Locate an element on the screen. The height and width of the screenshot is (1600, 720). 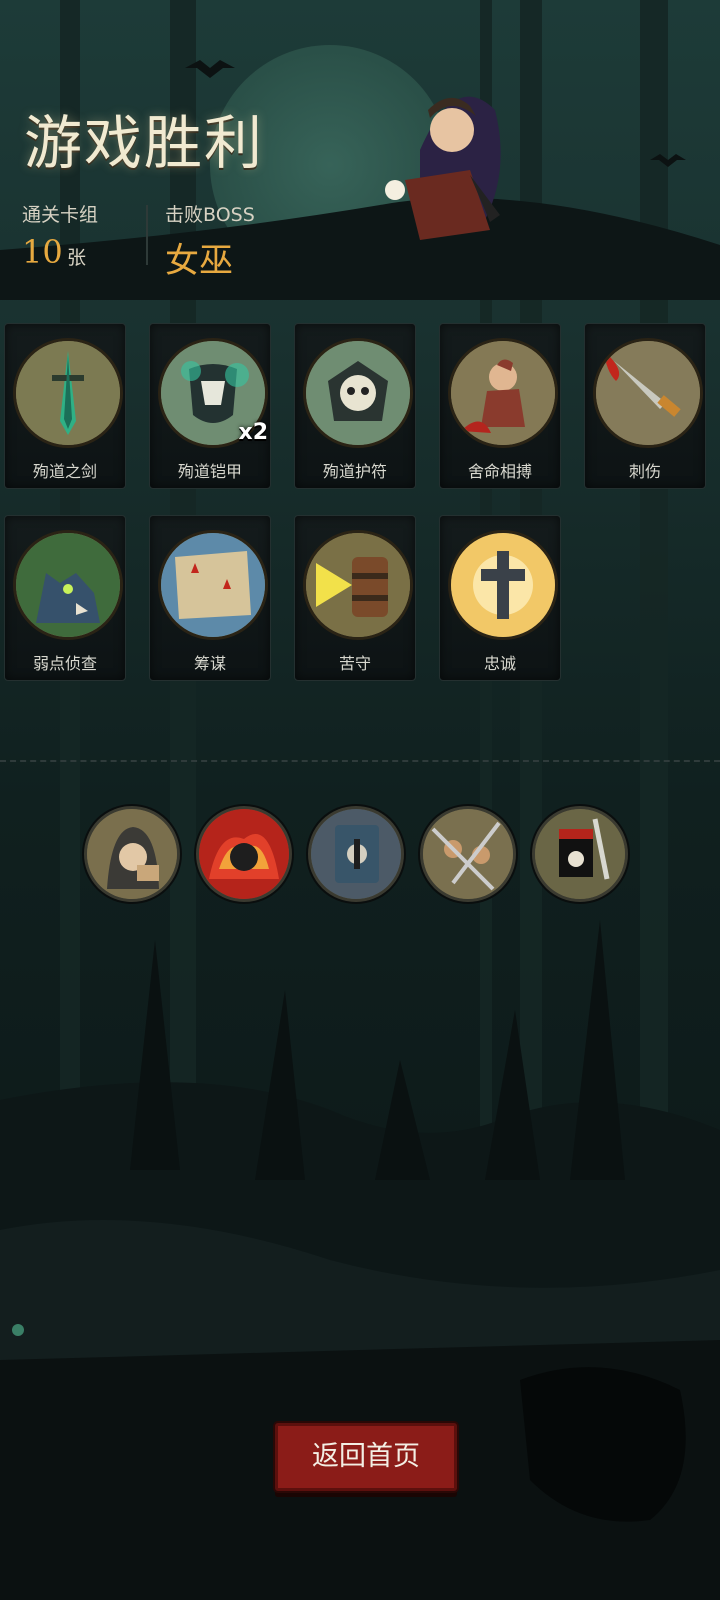
card-label: 殉道护符 is located at coordinates (354, 471).